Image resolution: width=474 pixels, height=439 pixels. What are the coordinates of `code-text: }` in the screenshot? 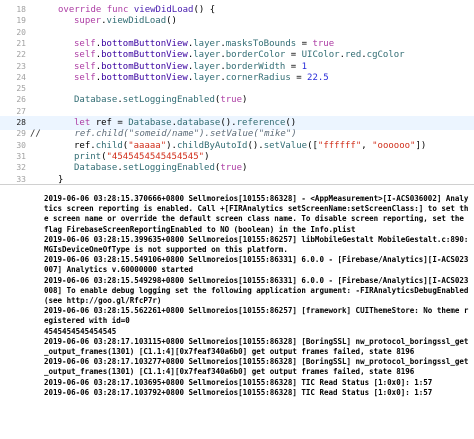 It's located at (60, 179).